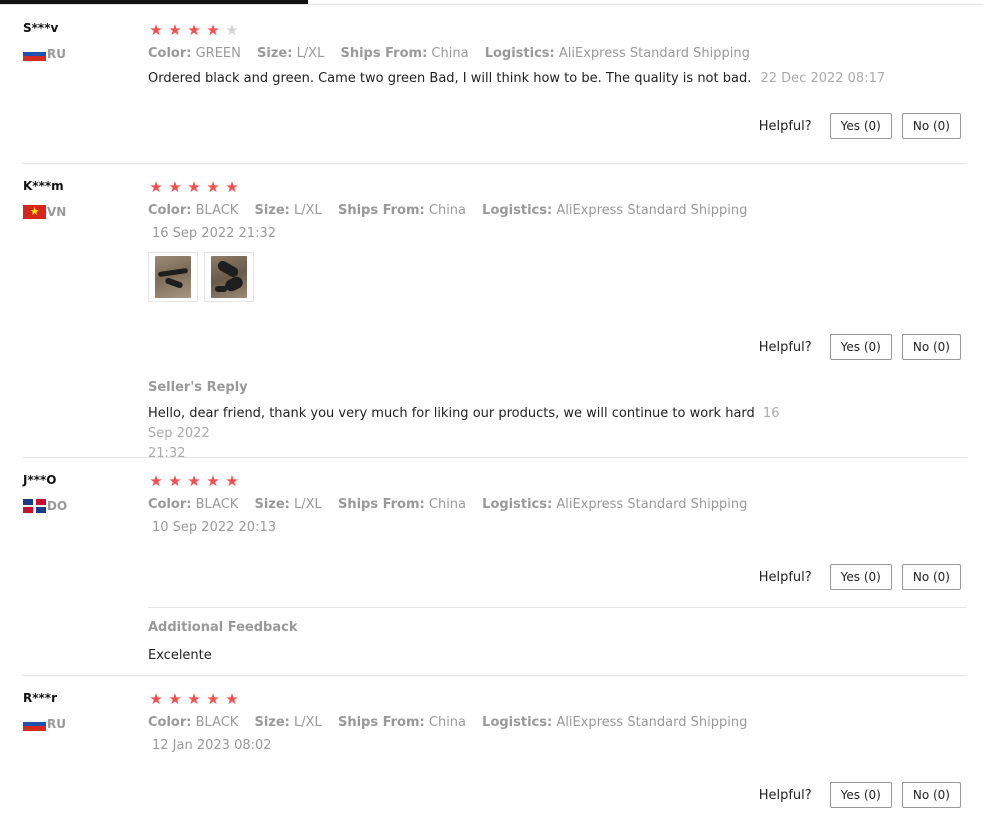  I want to click on tab-divider, so click(491, 4).